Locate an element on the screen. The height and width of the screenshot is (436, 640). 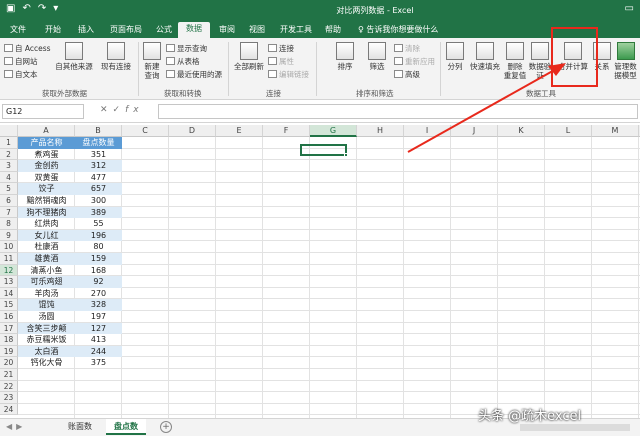
arrow-shaft is located at coordinates (483, 110).